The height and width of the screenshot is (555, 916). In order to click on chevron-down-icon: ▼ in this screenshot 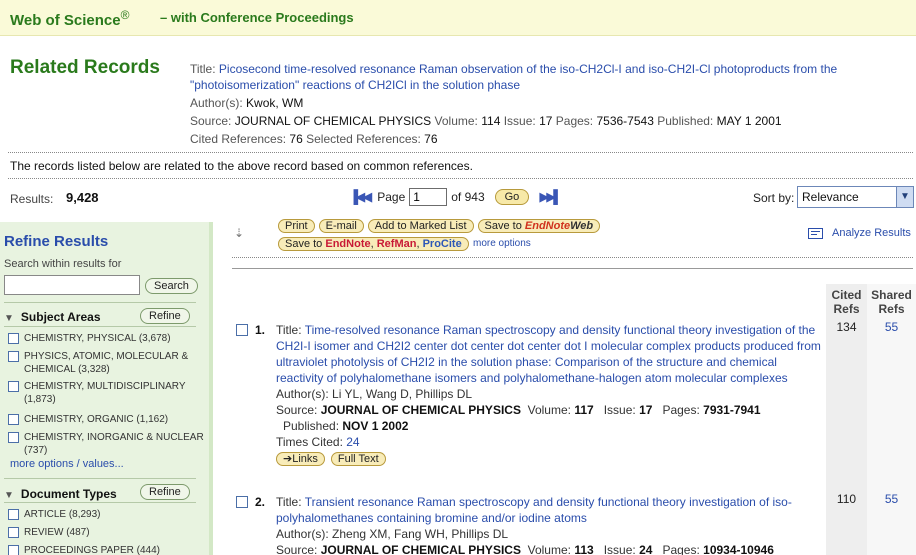, I will do `click(904, 197)`.